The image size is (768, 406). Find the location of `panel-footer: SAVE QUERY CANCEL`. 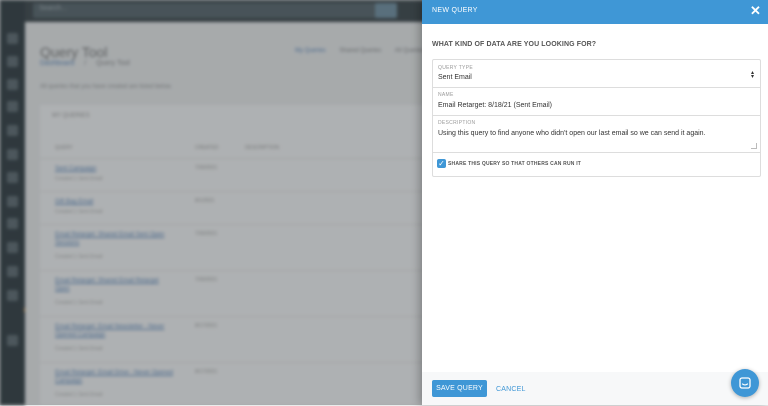

panel-footer: SAVE QUERY CANCEL is located at coordinates (595, 388).